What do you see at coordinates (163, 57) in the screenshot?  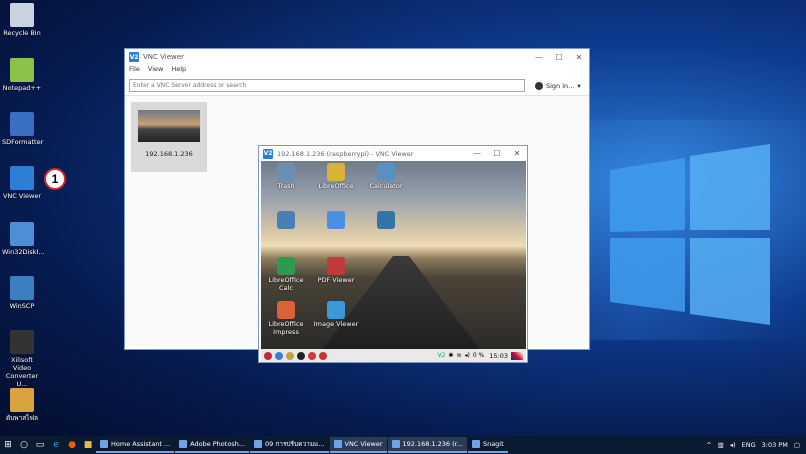 I see `window-title: VNC Viewer` at bounding box center [163, 57].